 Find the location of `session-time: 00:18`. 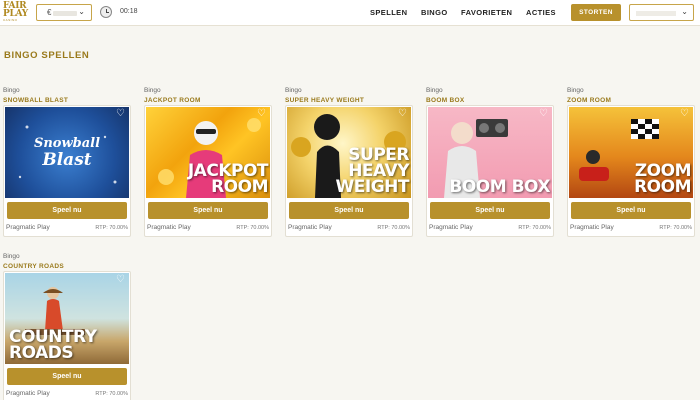

session-time: 00:18 is located at coordinates (129, 11).